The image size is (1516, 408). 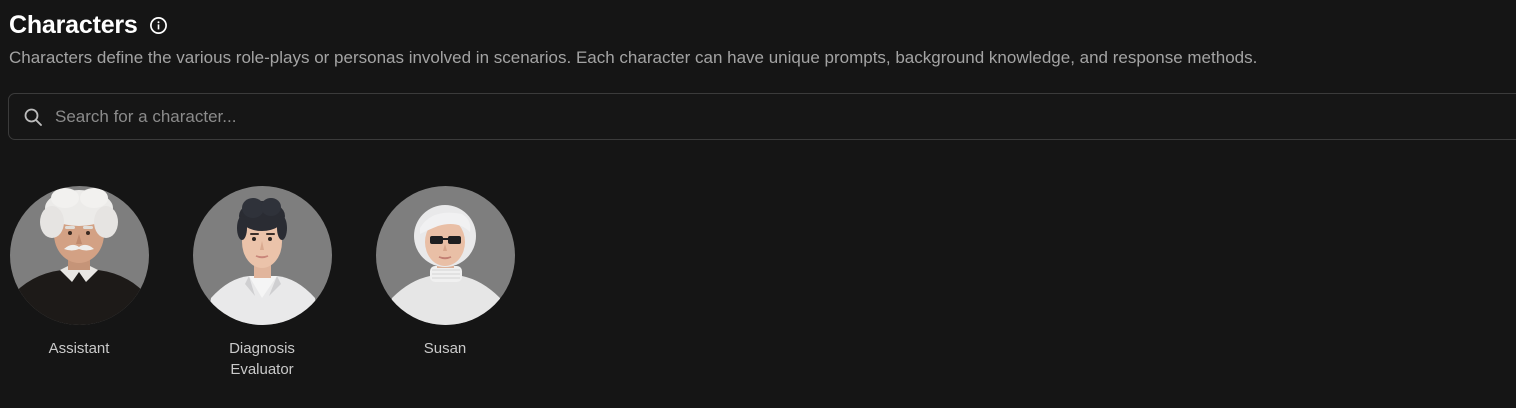 I want to click on search-input, so click(x=785, y=116).